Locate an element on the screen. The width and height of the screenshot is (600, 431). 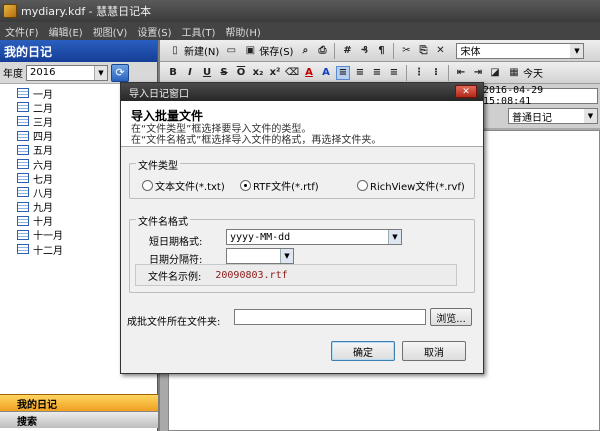
italic-icon: I is located at coordinates (190, 73).